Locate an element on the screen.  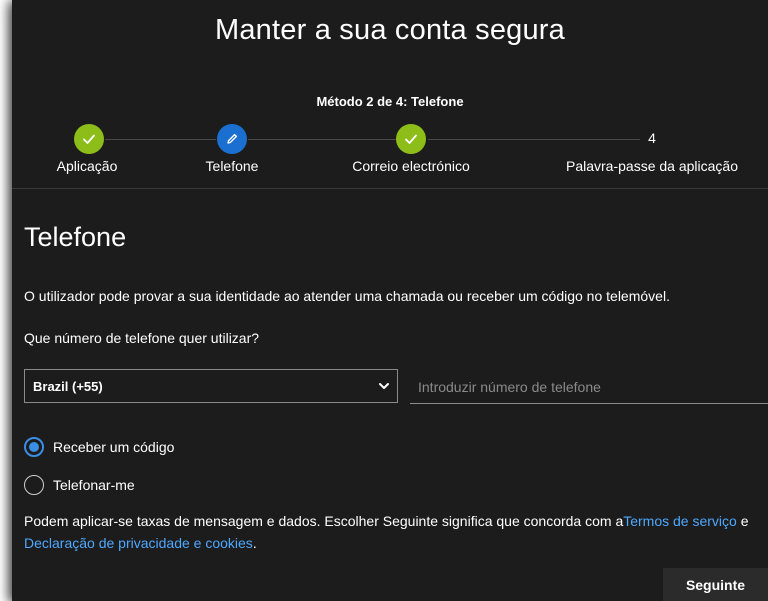
step-correio-check is located at coordinates (411, 139).